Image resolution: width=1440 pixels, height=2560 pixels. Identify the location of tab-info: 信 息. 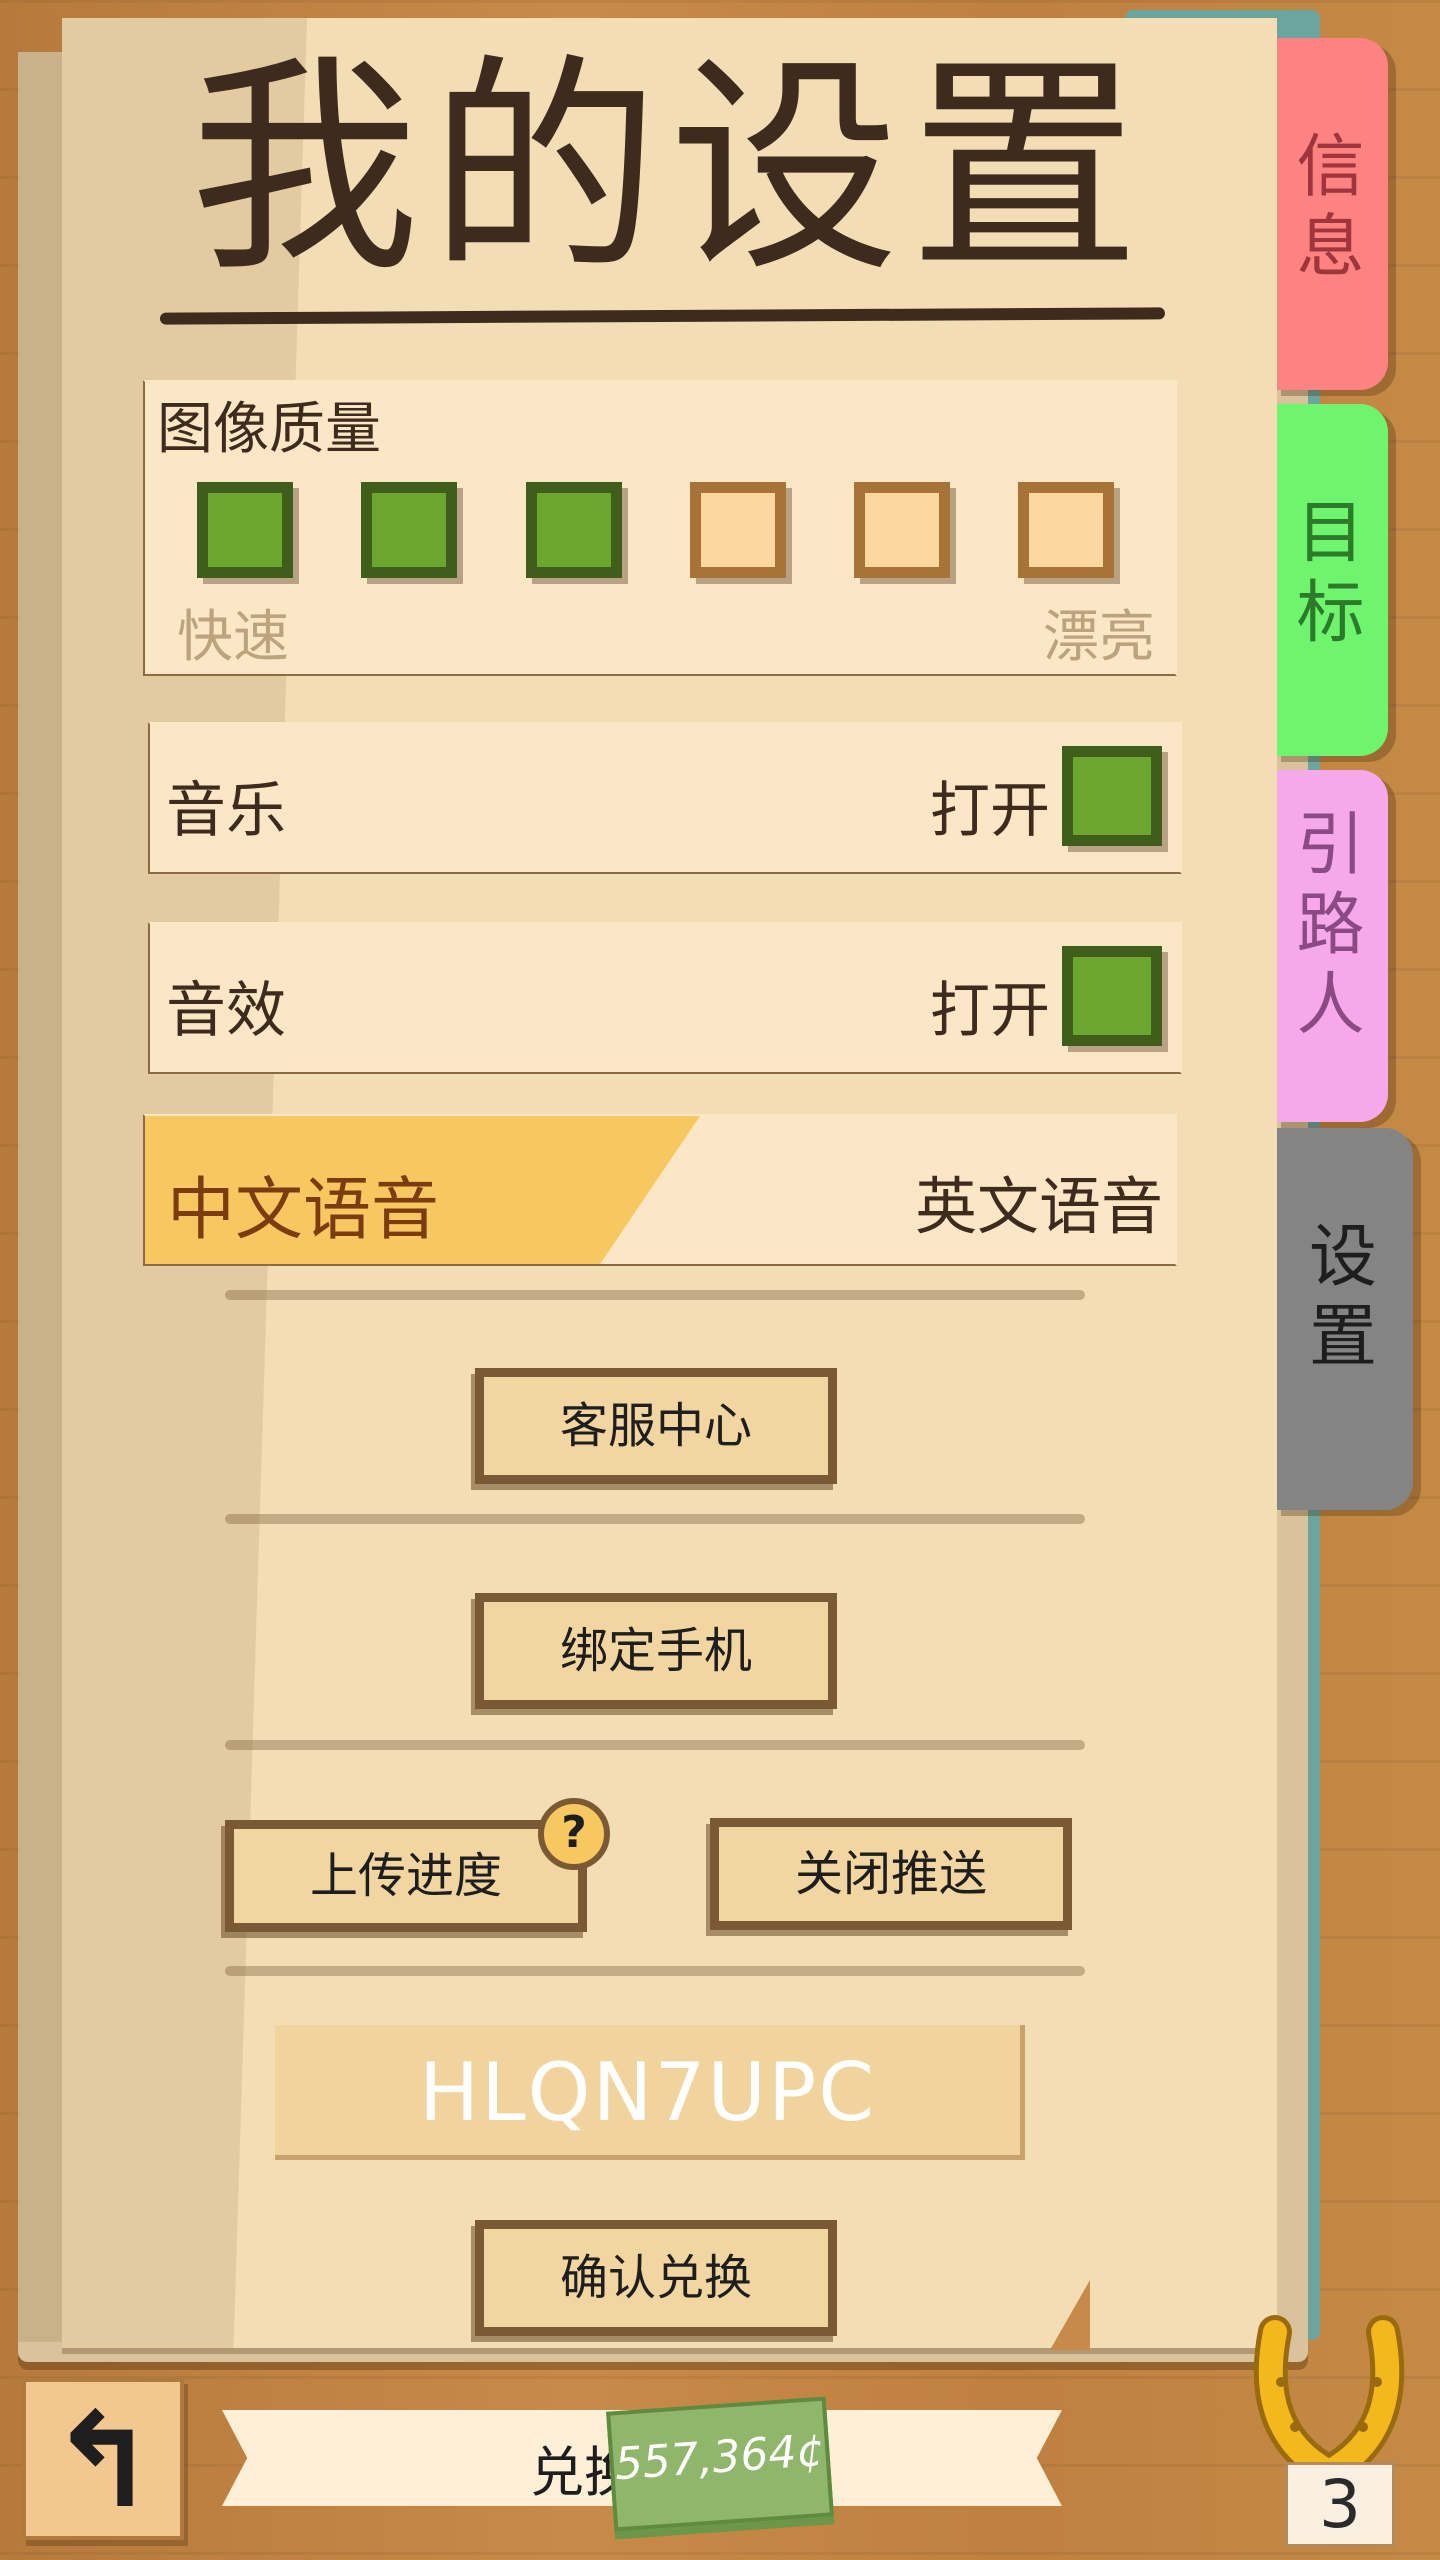
(1330, 214).